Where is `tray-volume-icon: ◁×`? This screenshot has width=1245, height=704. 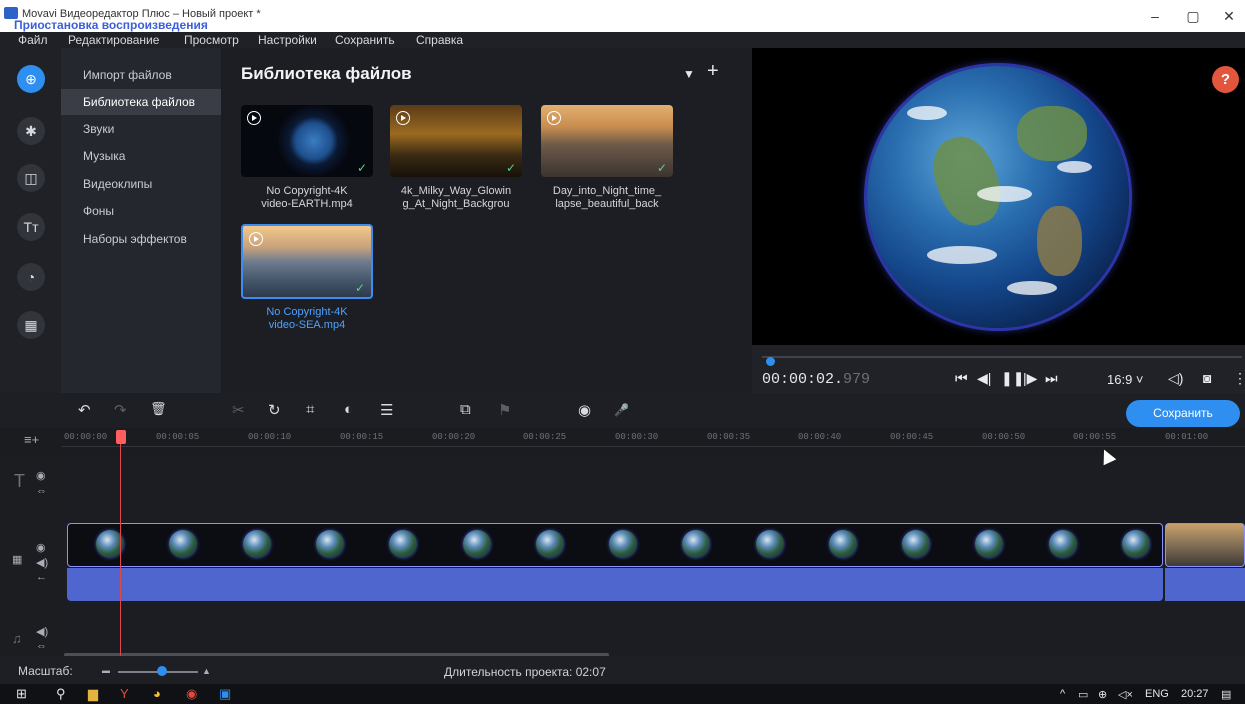
tray-volume-icon: ◁× is located at coordinates (1125, 694).